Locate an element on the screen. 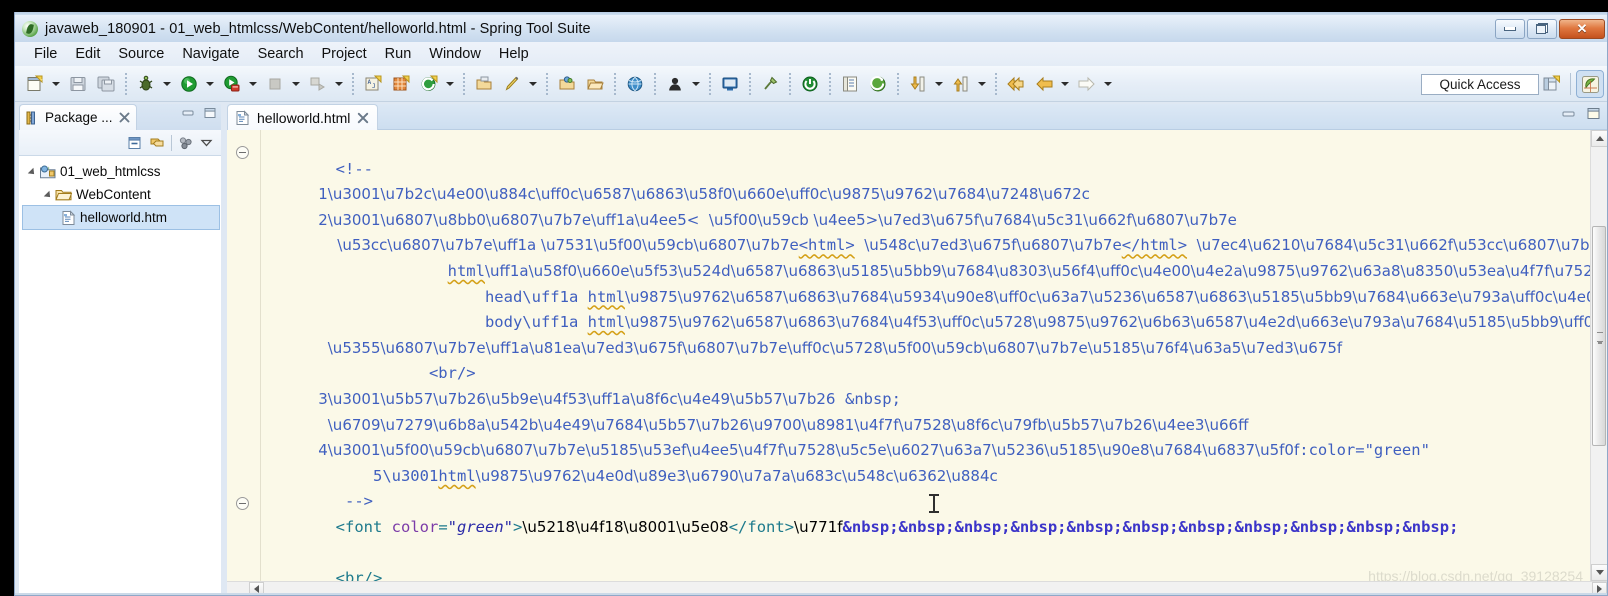 This screenshot has height=596, width=1608. new-java-package-icon: A J is located at coordinates (373, 84).